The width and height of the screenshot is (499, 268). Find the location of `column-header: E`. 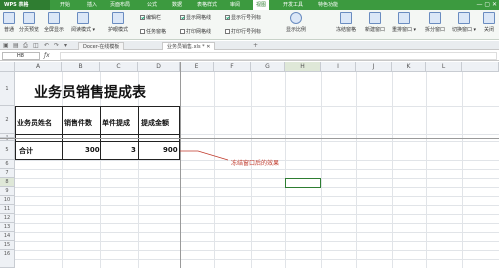

column-header: E is located at coordinates (197, 67).